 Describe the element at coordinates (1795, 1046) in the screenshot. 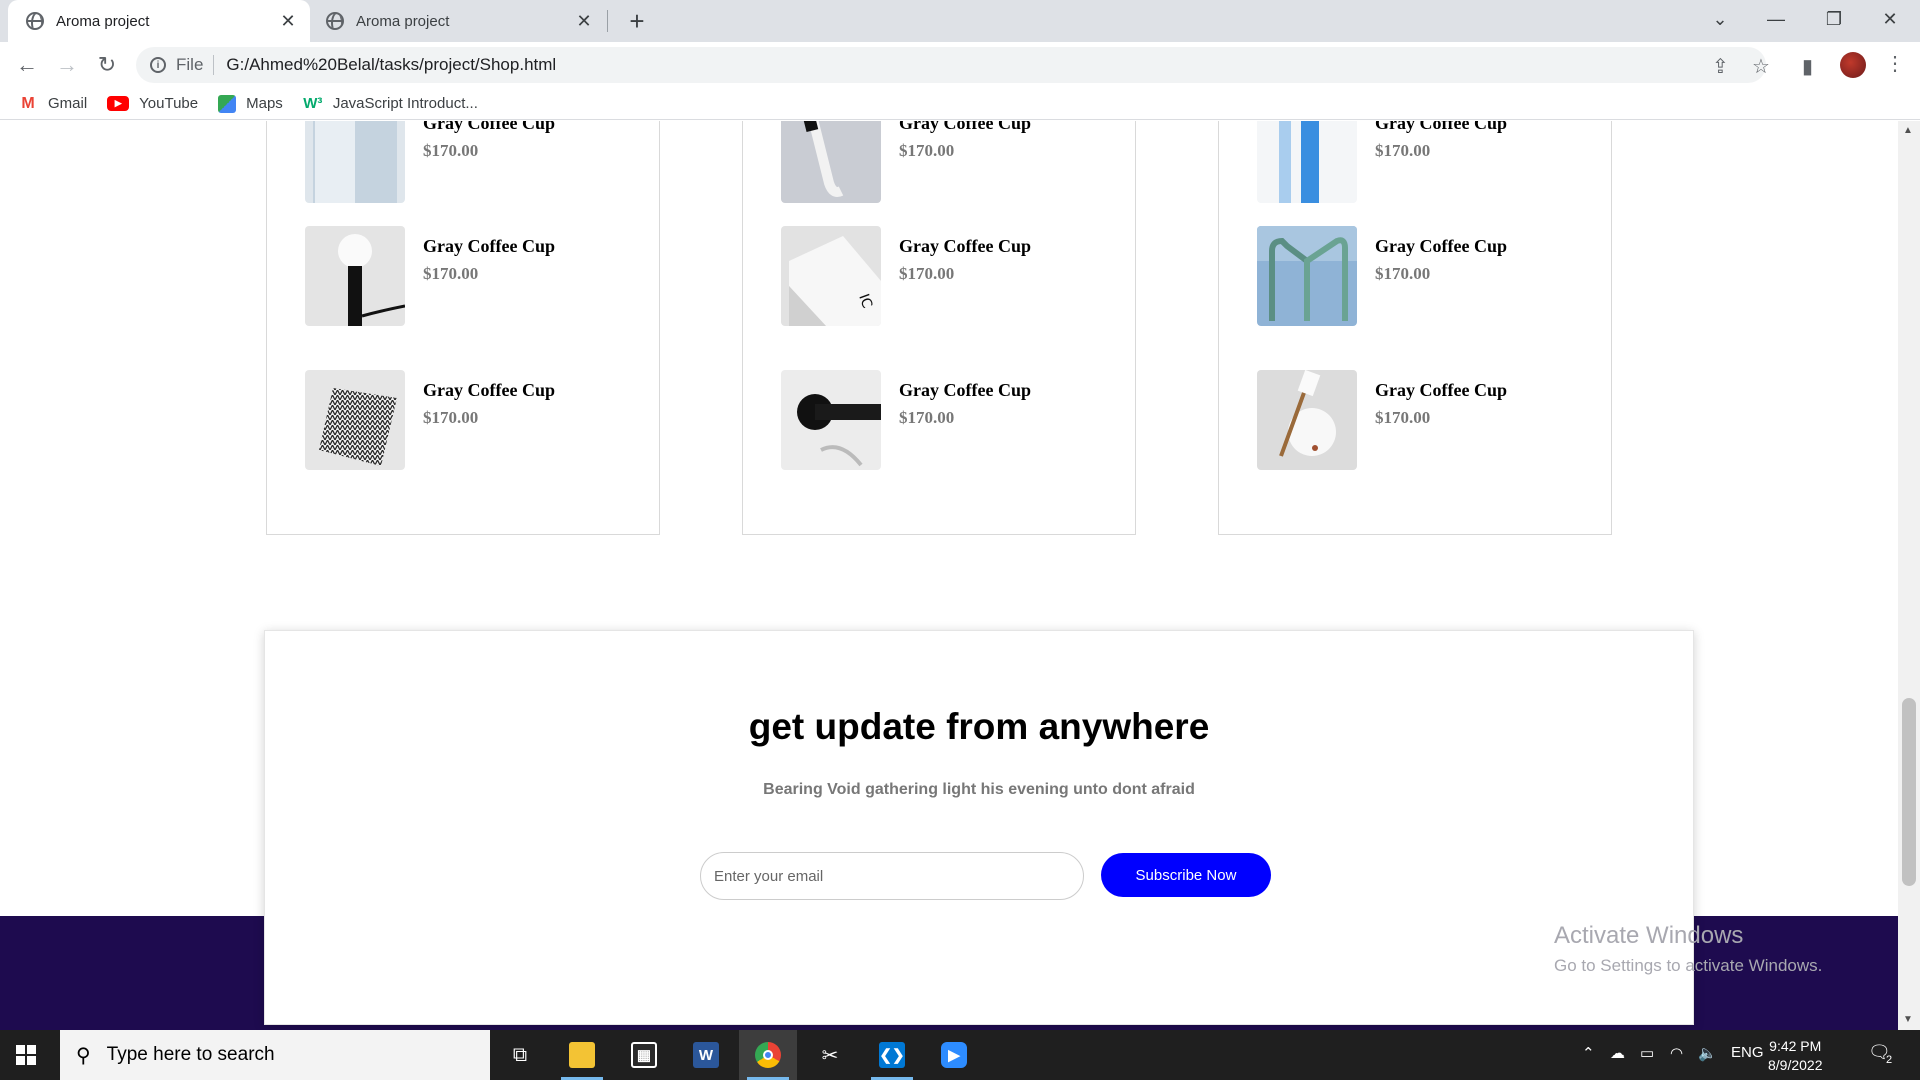

I see `clock-time: 9:42 PM` at that location.